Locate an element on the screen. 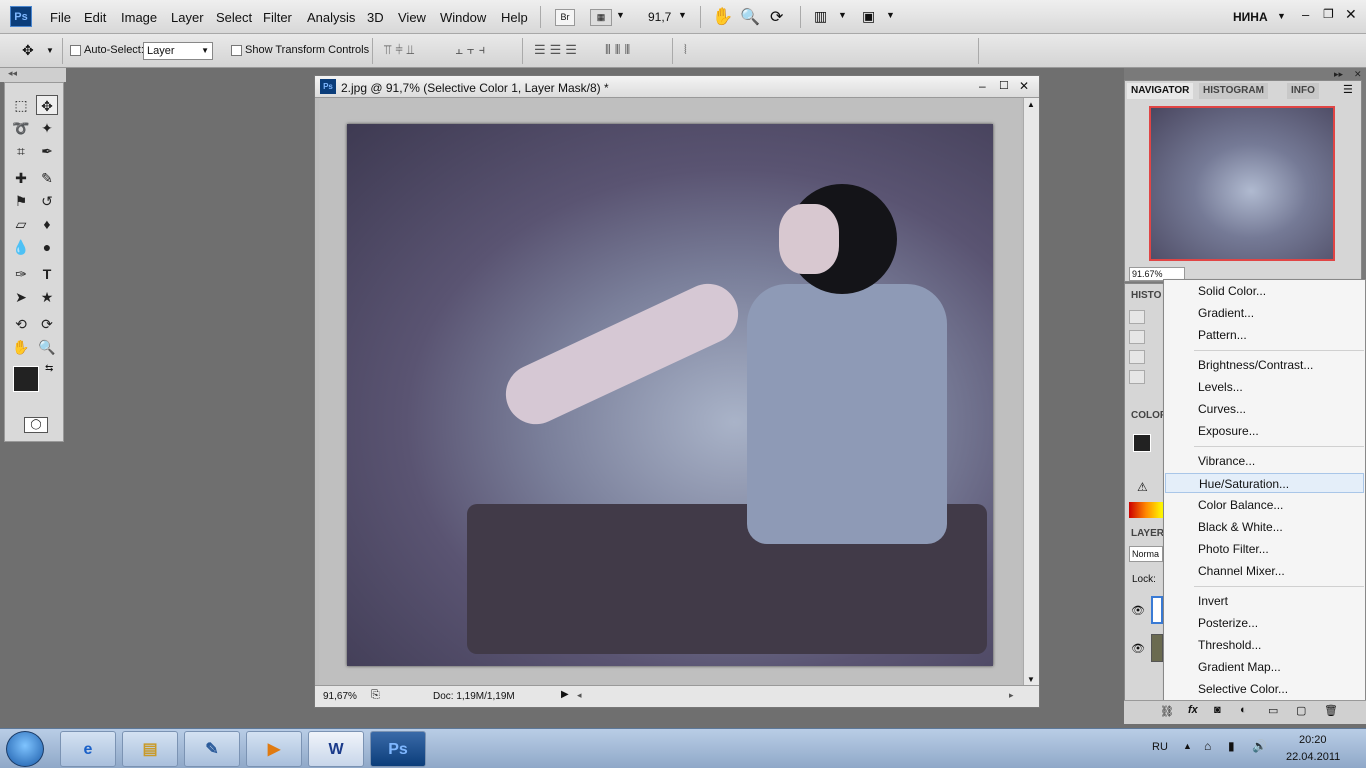 The image size is (1366, 768). word-icon: W is located at coordinates (336, 749).